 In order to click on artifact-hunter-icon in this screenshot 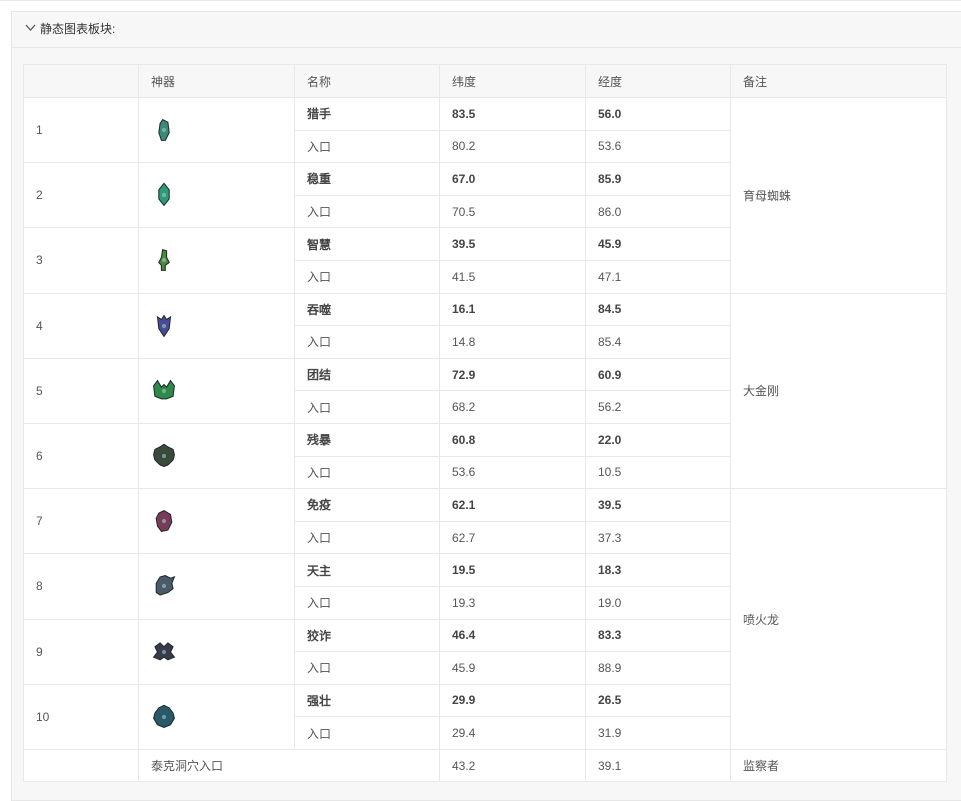, I will do `click(164, 130)`.